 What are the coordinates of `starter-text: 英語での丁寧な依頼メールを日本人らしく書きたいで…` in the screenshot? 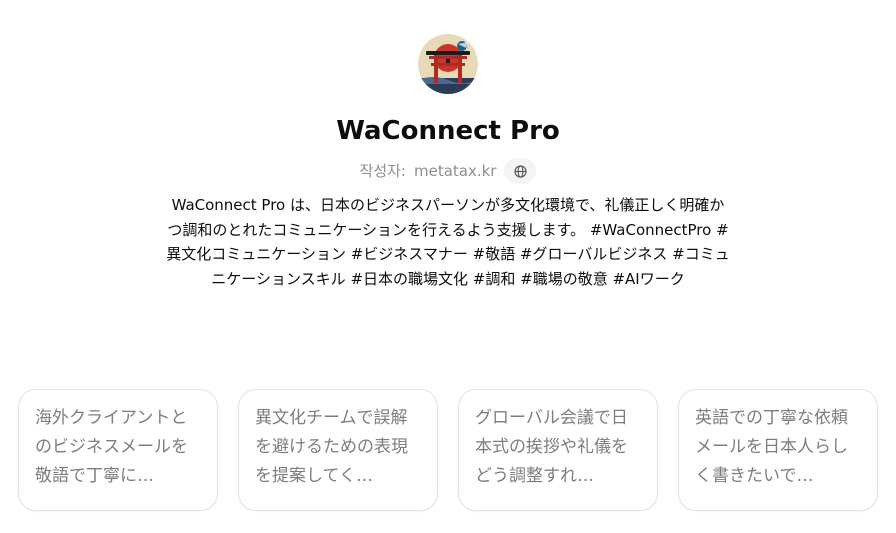 It's located at (771, 447).